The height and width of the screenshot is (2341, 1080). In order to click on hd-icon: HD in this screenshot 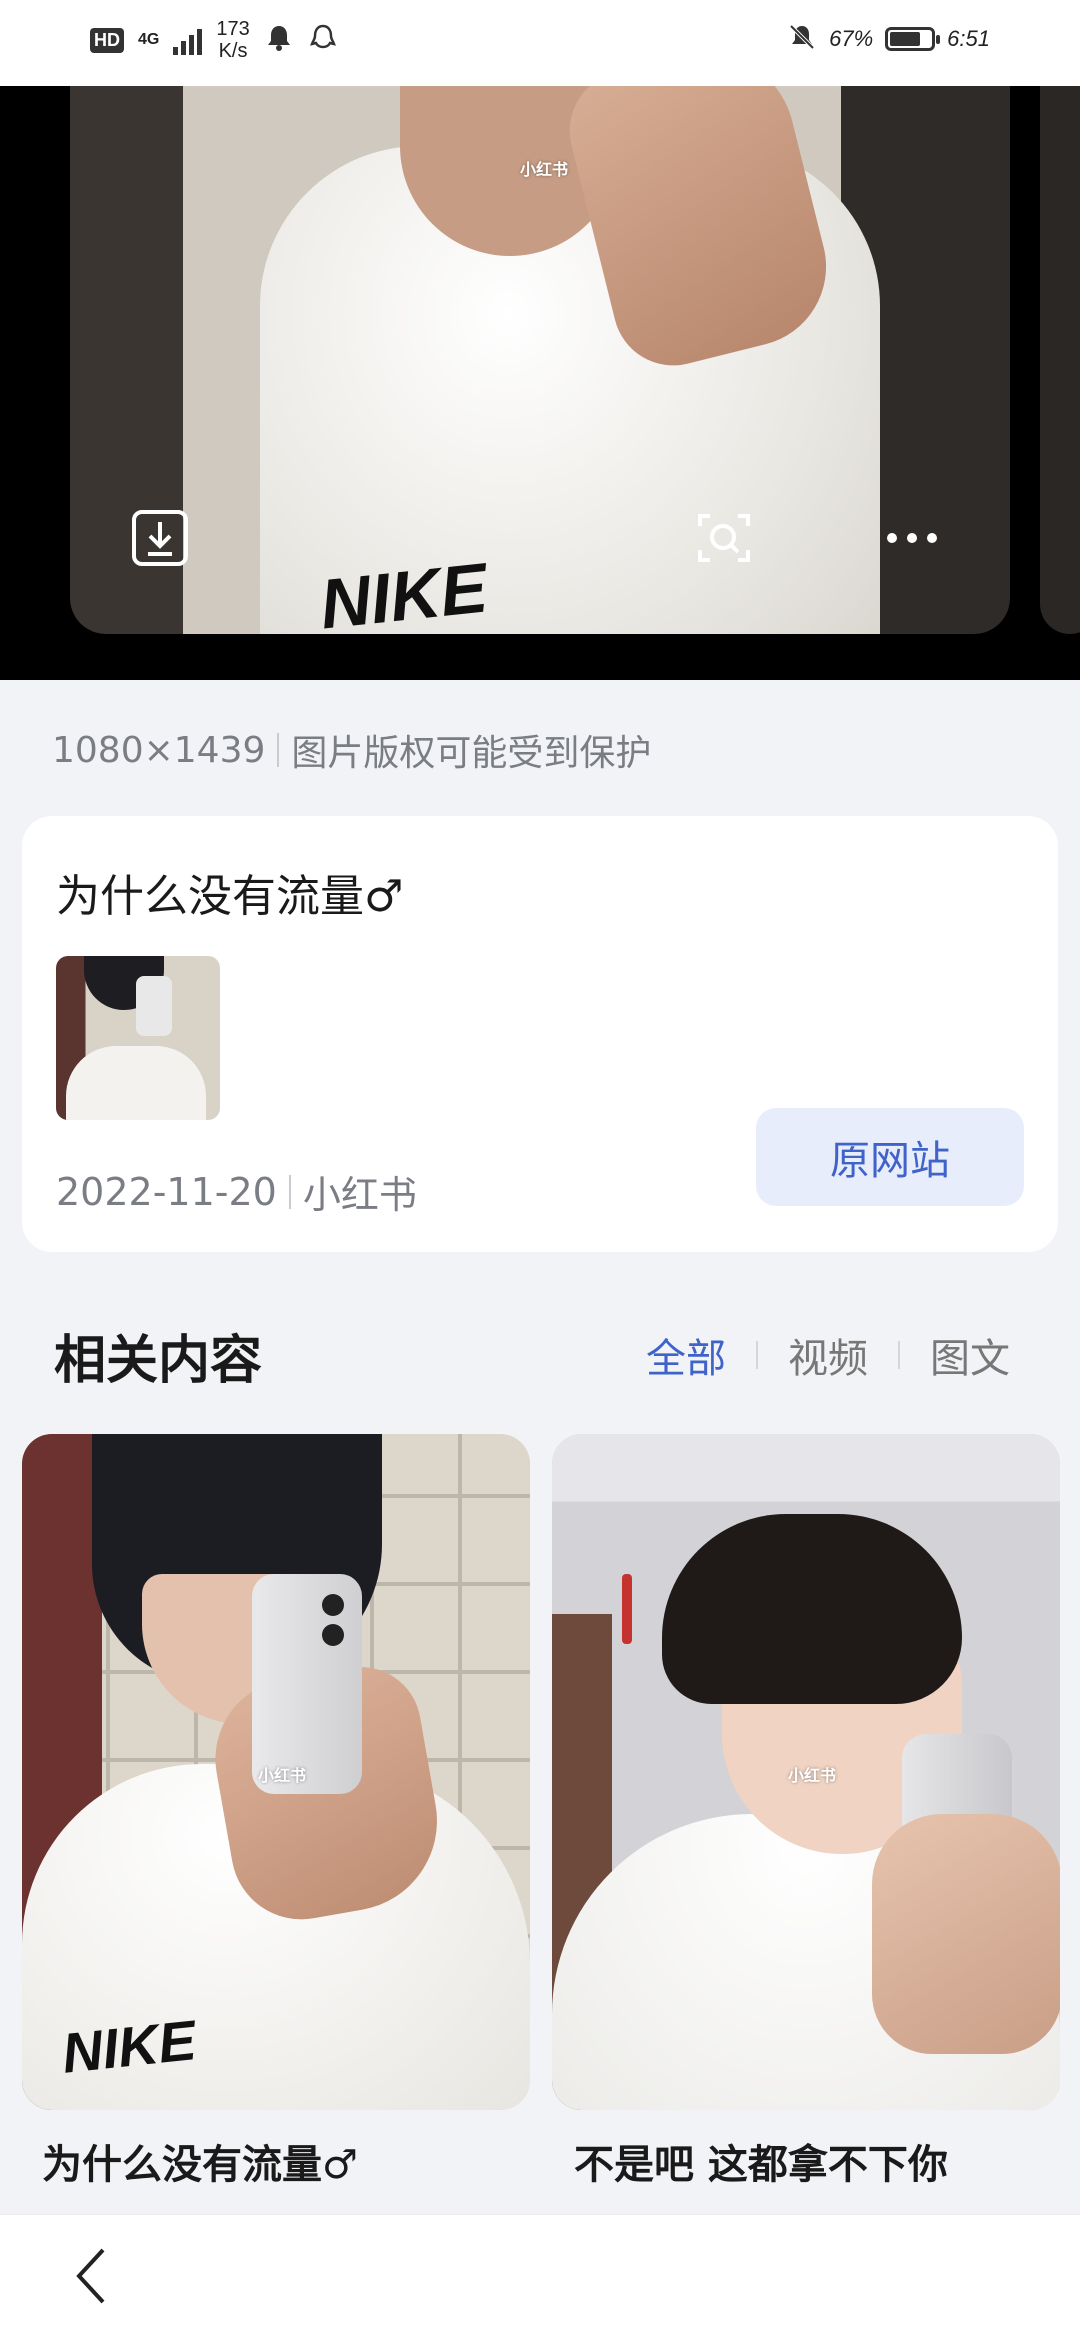, I will do `click(107, 40)`.